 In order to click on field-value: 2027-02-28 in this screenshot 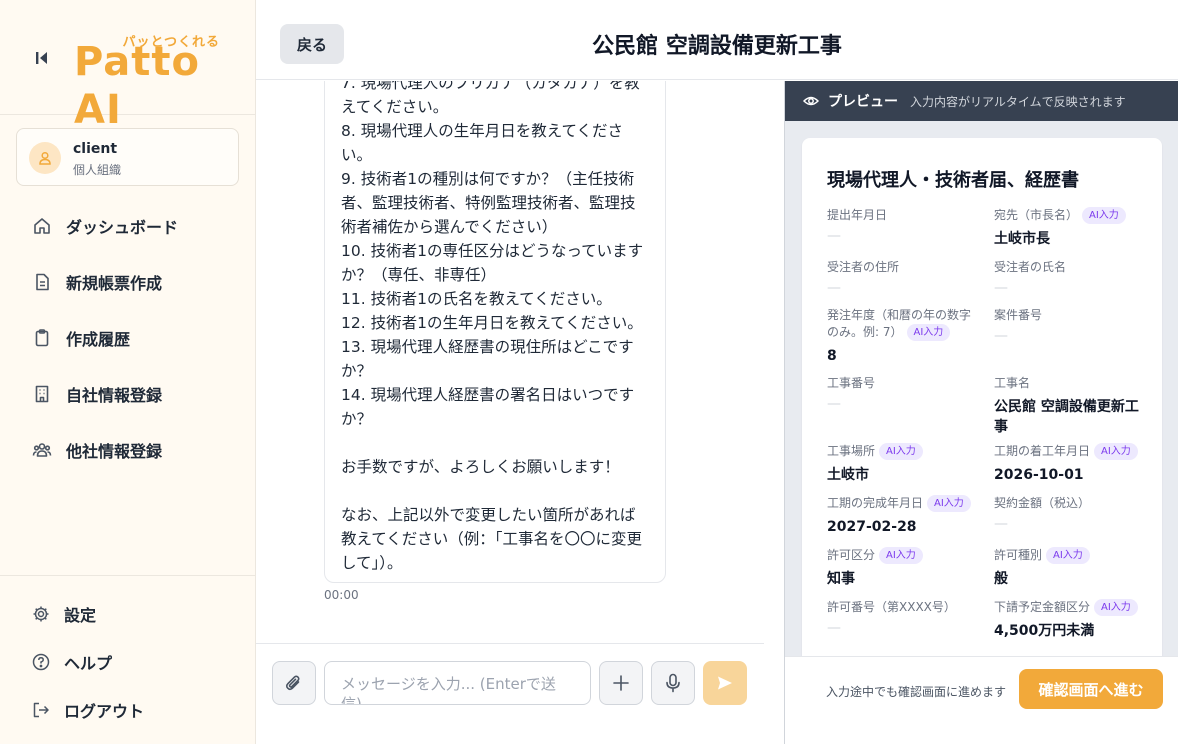, I will do `click(872, 527)`.